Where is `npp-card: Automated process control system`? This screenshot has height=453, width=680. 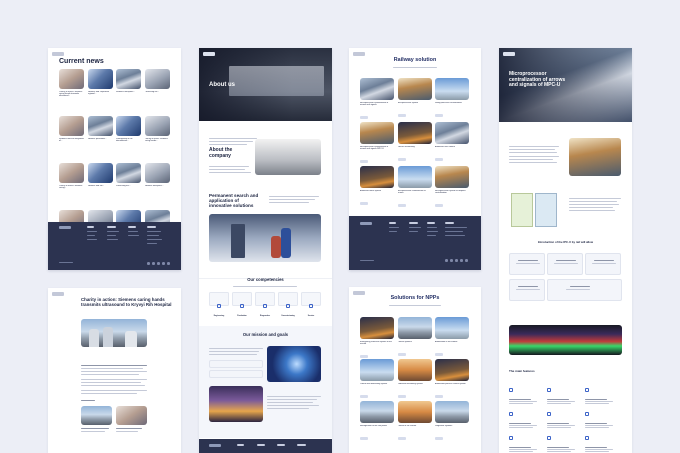 npp-card: Automated process control system is located at coordinates (452, 381).